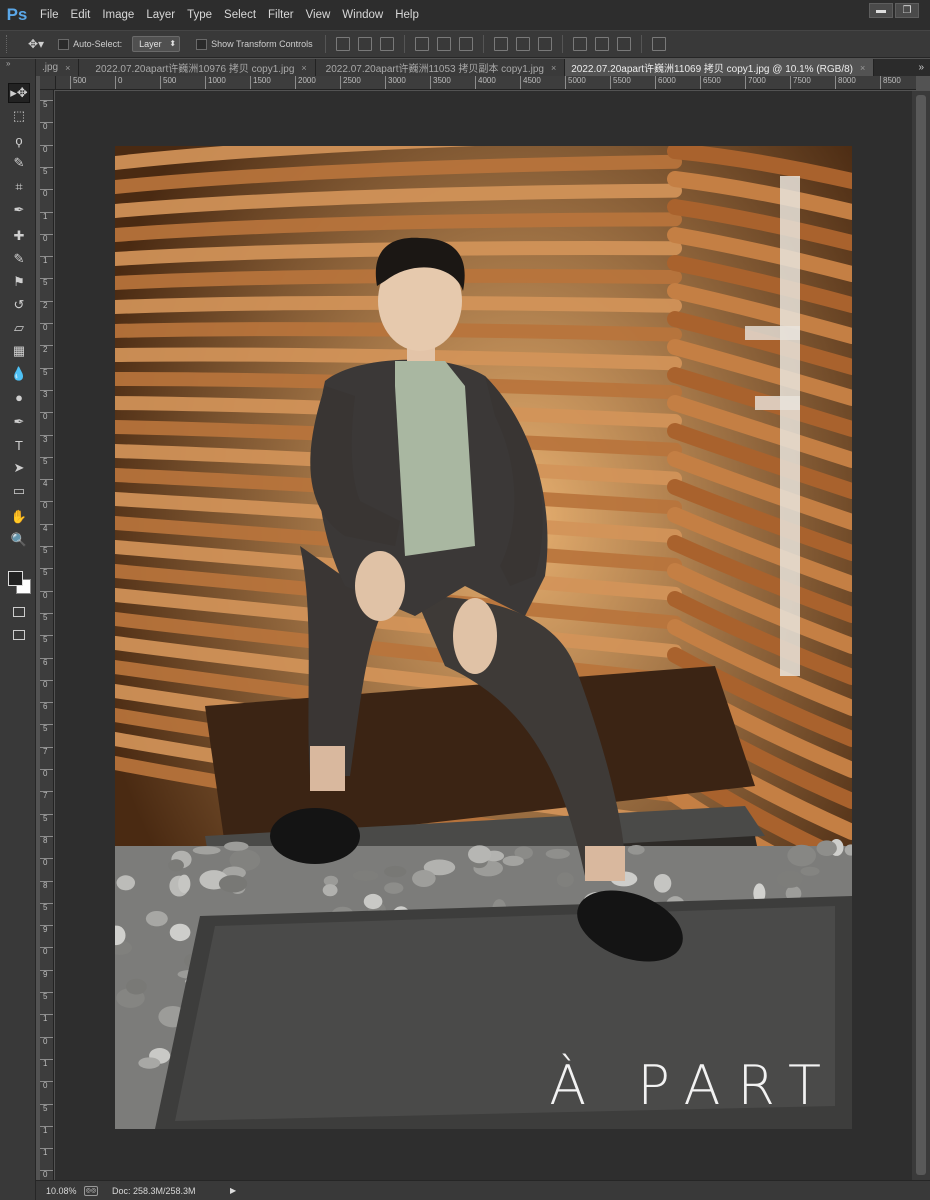 The height and width of the screenshot is (1200, 930). I want to click on move-tool-preset-icon: ✥▾, so click(36, 44).